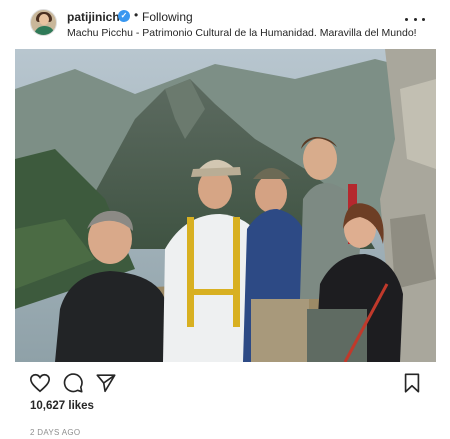  I want to click on comment-bubble-icon, so click(73, 383).